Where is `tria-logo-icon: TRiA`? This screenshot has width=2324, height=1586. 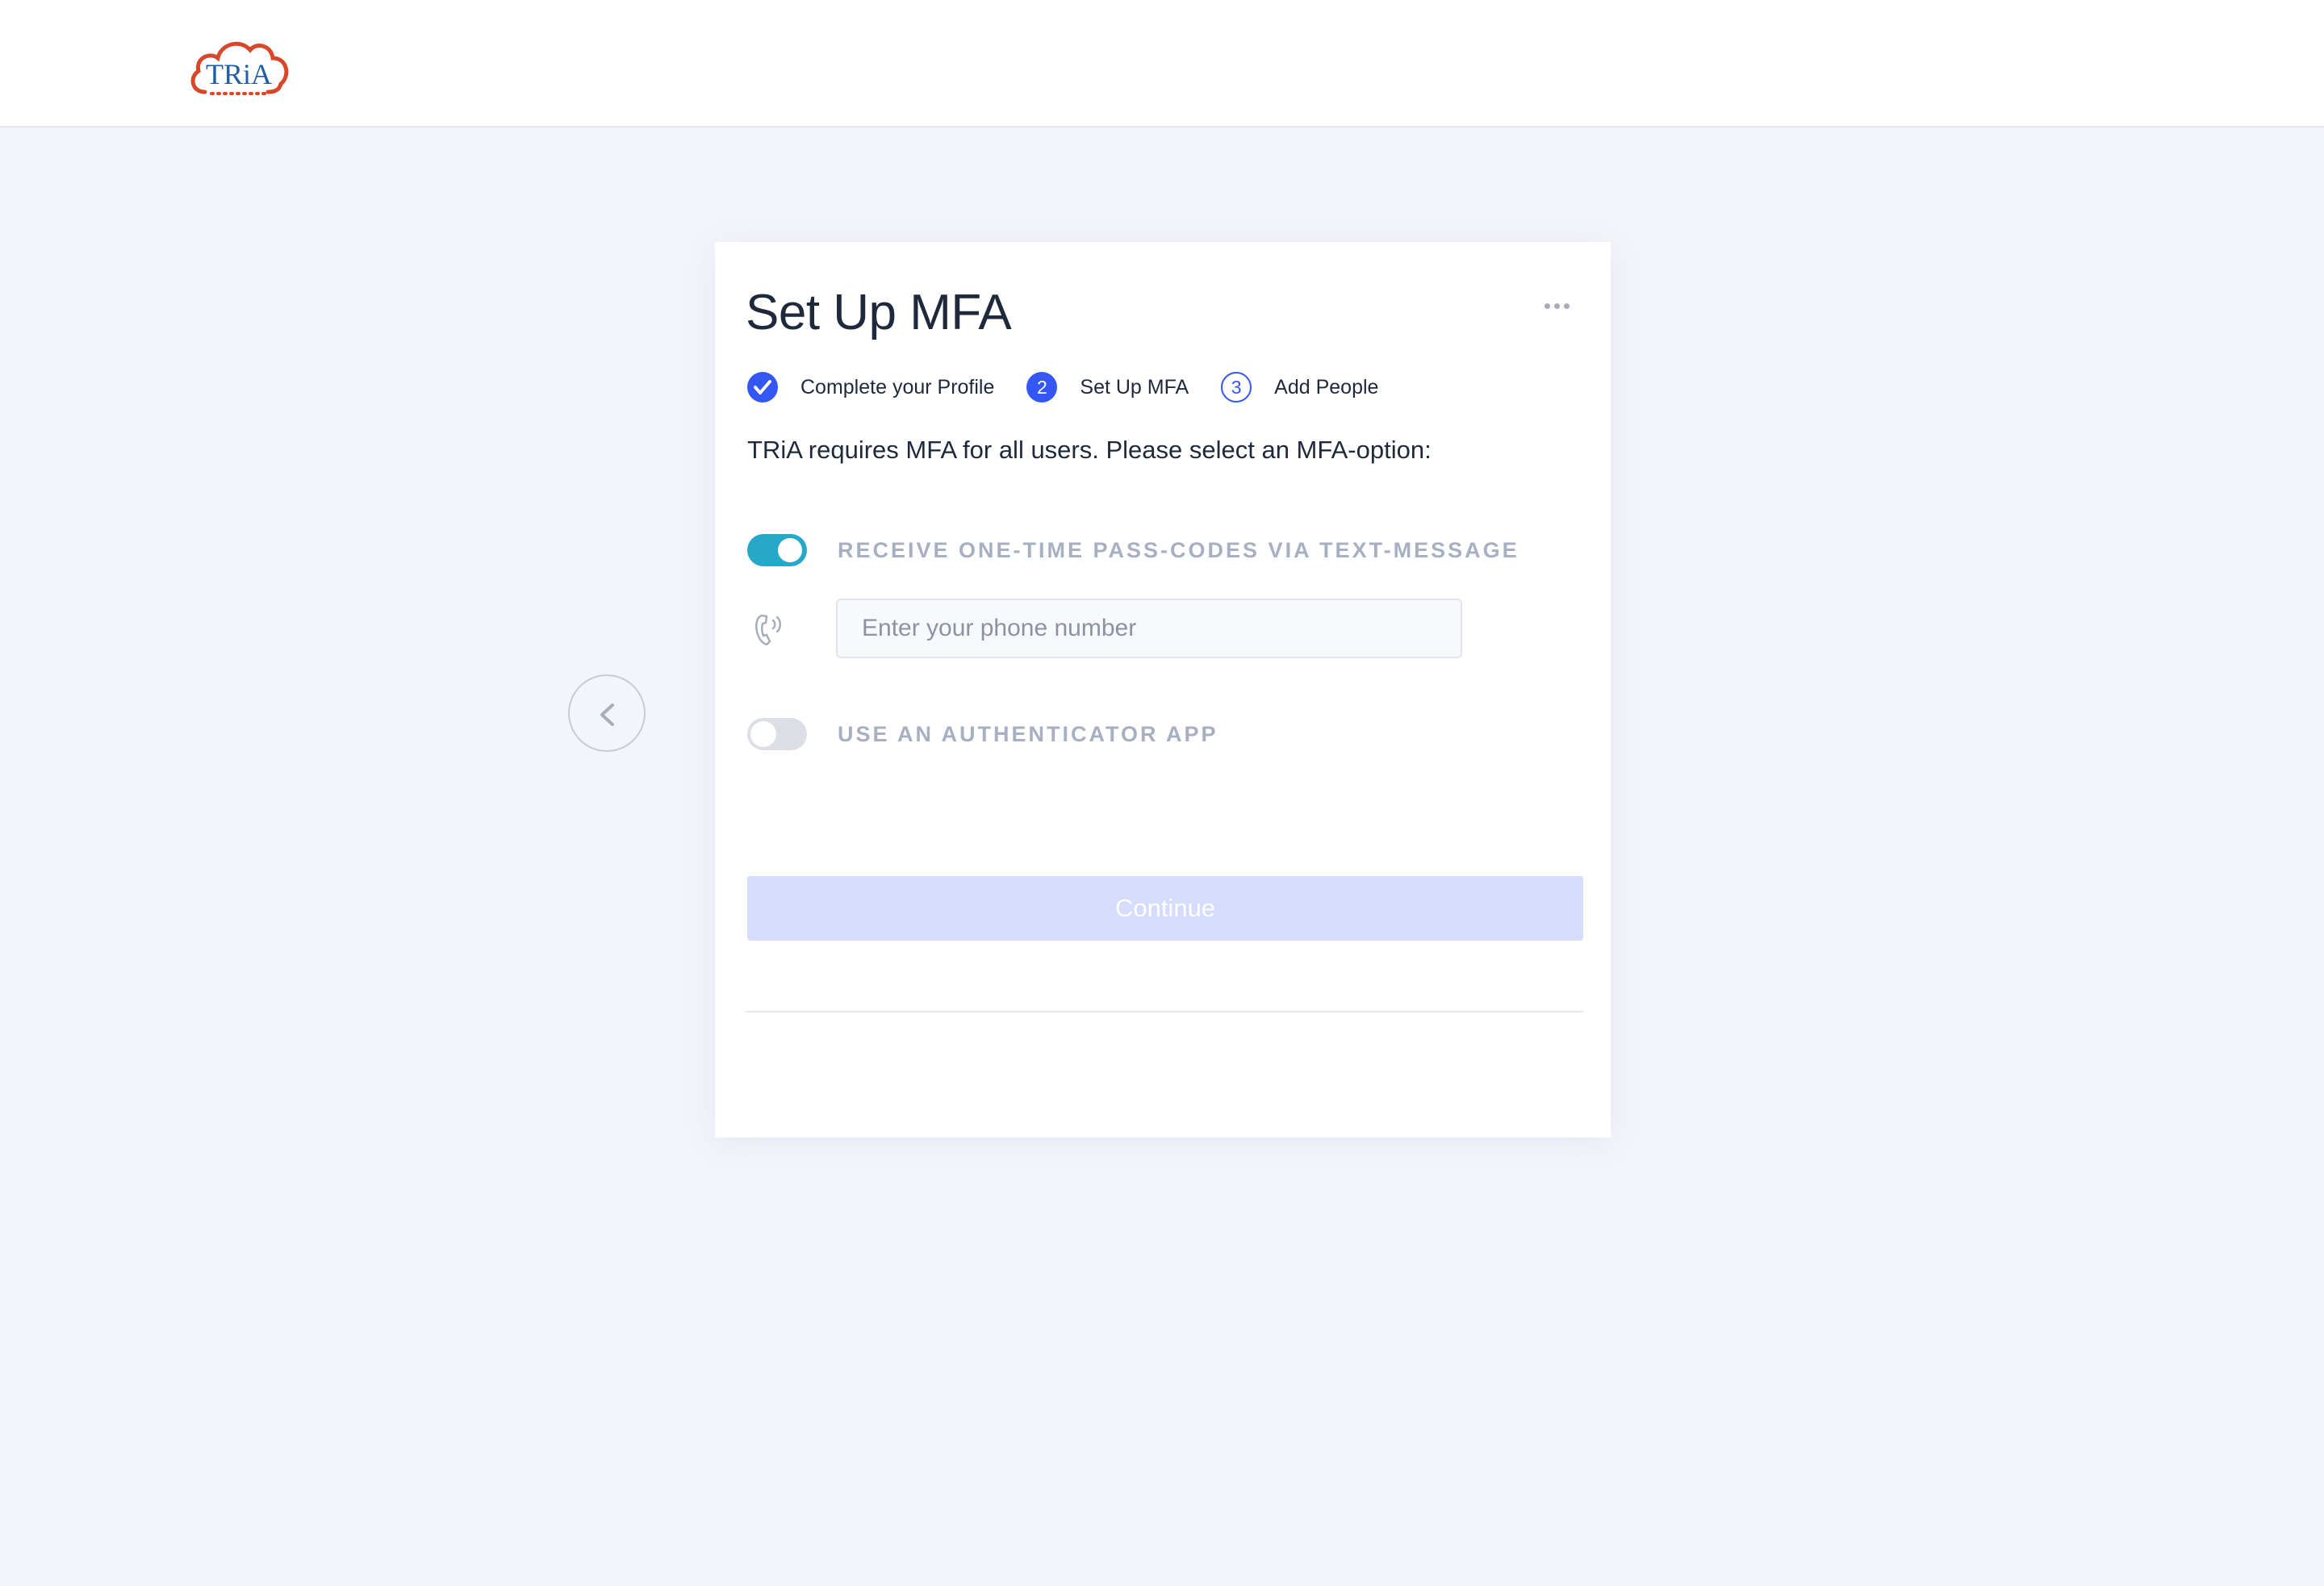 tria-logo-icon: TRiA is located at coordinates (239, 68).